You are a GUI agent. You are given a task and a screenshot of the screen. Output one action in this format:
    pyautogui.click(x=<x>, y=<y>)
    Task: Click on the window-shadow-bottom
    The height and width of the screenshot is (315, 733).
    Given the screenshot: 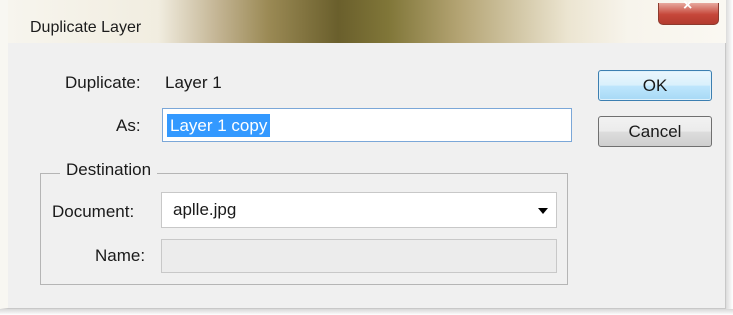 What is the action you would take?
    pyautogui.click(x=366, y=312)
    